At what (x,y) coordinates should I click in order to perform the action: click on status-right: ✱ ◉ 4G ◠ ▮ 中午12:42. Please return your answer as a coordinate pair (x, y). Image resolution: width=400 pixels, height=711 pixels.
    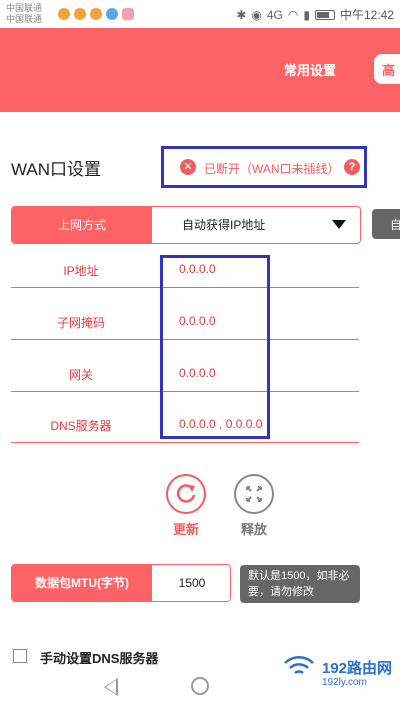
    Looking at the image, I should click on (315, 14).